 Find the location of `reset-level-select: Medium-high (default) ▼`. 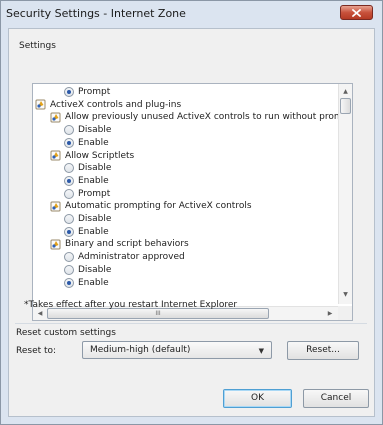

reset-level-select: Medium-high (default) ▼ is located at coordinates (177, 350).